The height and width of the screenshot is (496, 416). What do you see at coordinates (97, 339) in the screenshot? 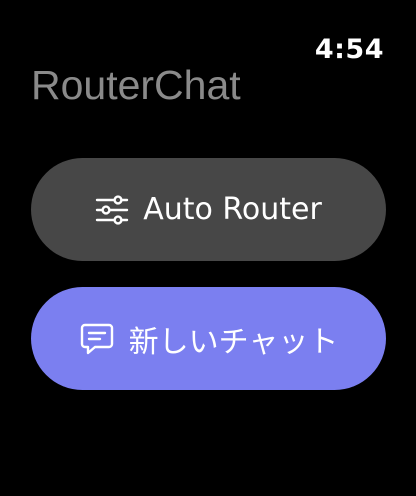
I see `chat-bubble-icon` at bounding box center [97, 339].